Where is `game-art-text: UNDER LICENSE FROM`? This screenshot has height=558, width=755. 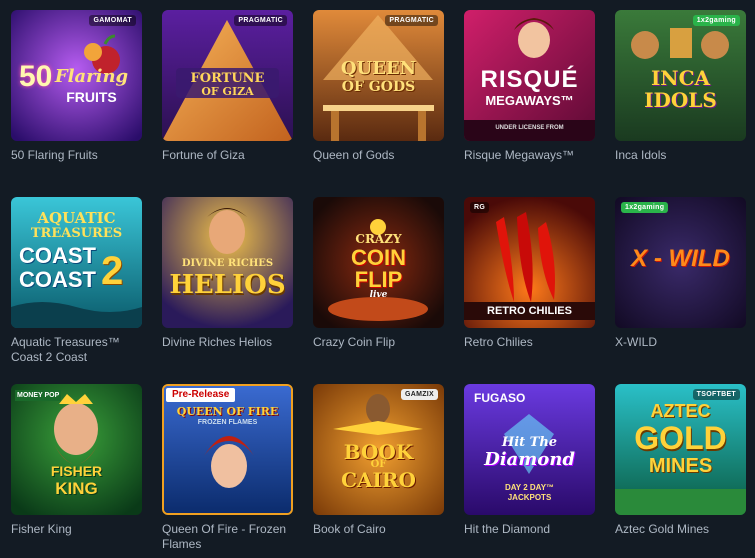 game-art-text: UNDER LICENSE FROM is located at coordinates (529, 128).